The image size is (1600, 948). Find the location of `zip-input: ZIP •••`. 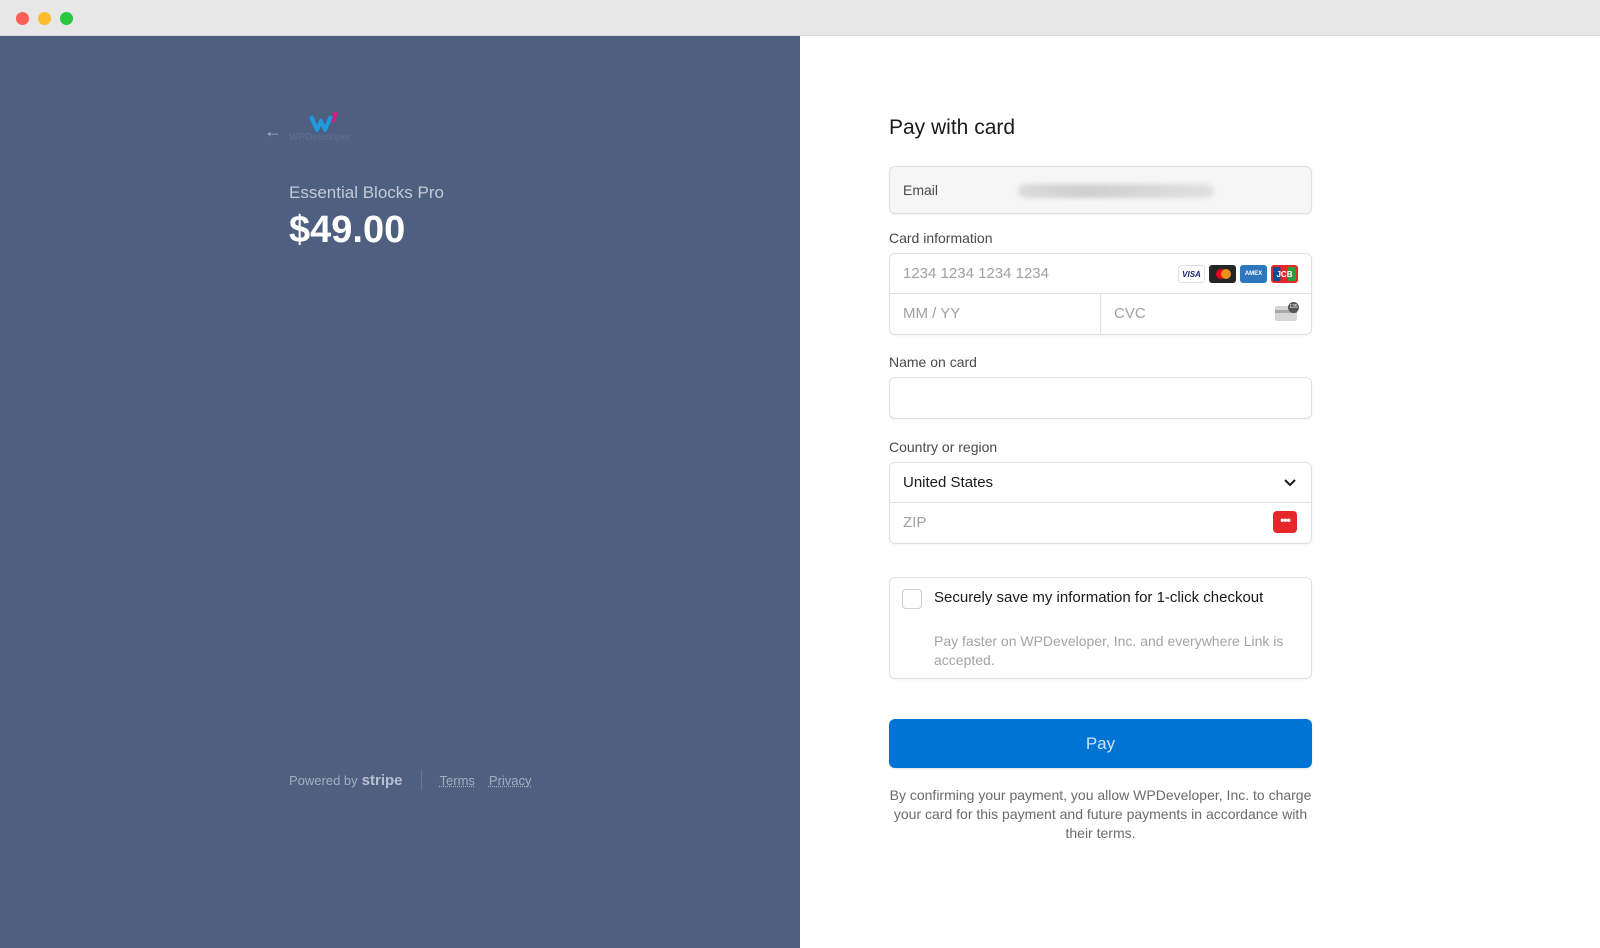

zip-input: ZIP ••• is located at coordinates (1100, 523).